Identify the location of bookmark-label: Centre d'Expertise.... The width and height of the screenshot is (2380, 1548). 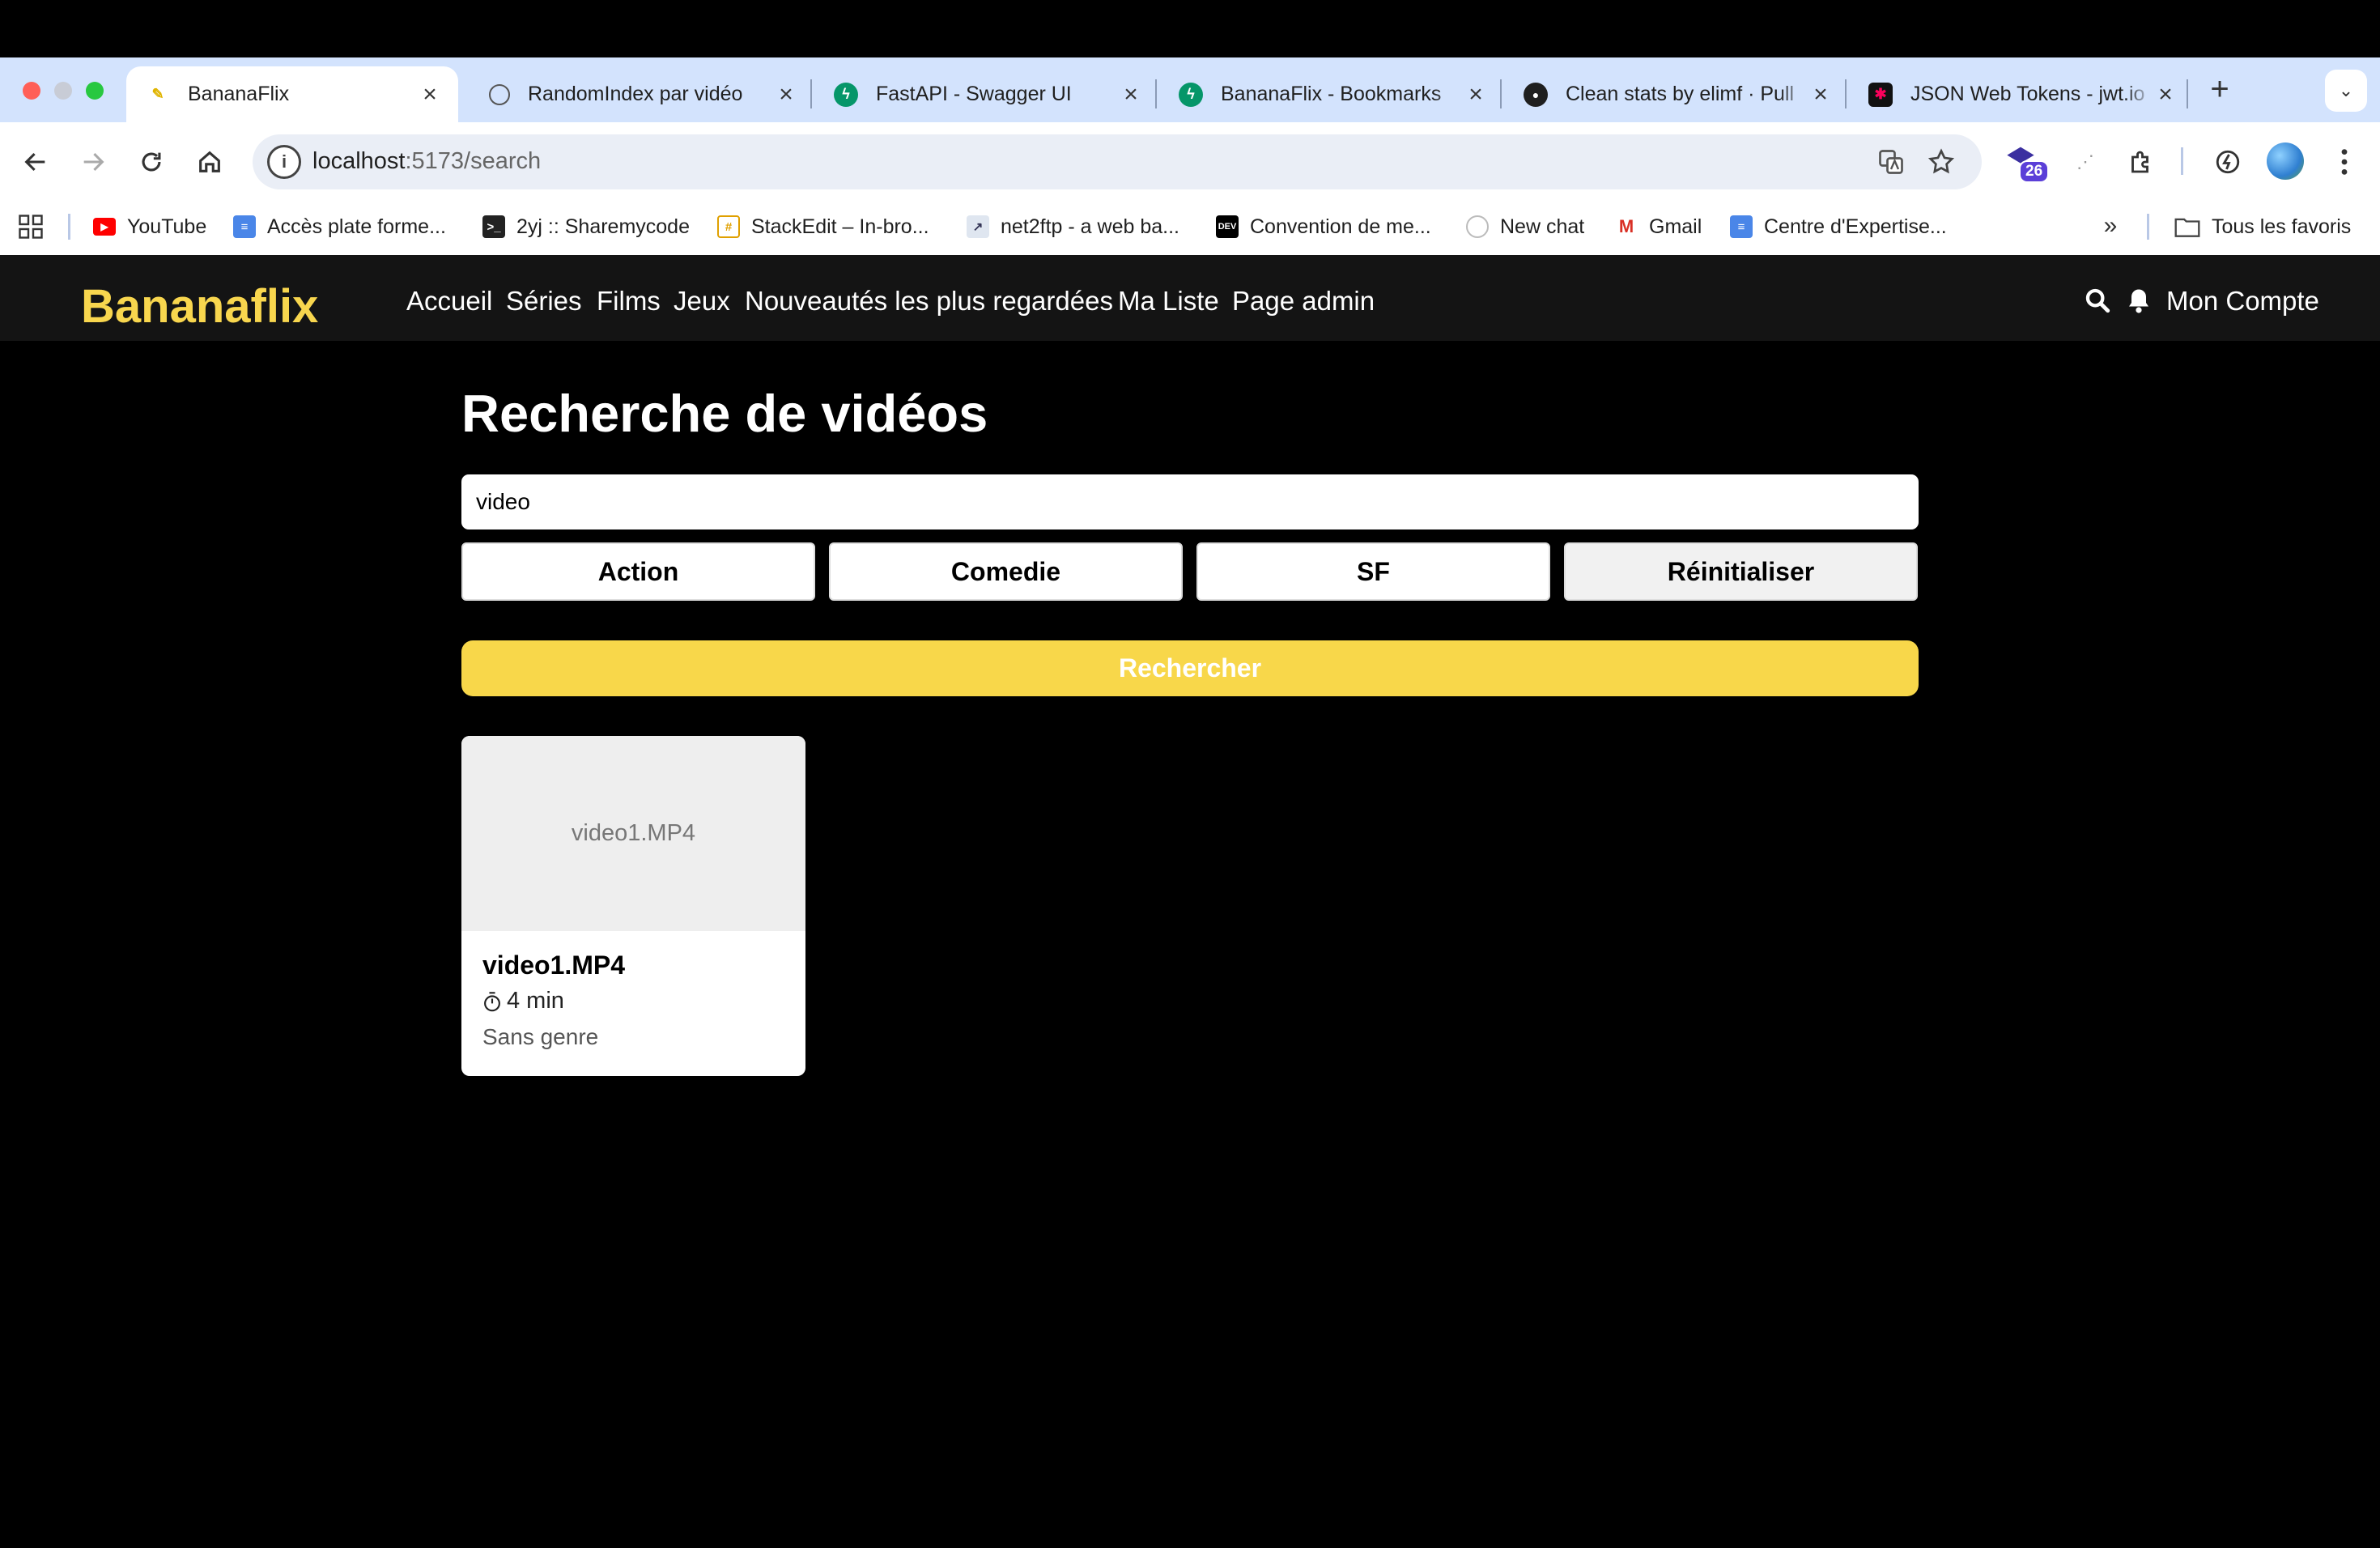
(1855, 226).